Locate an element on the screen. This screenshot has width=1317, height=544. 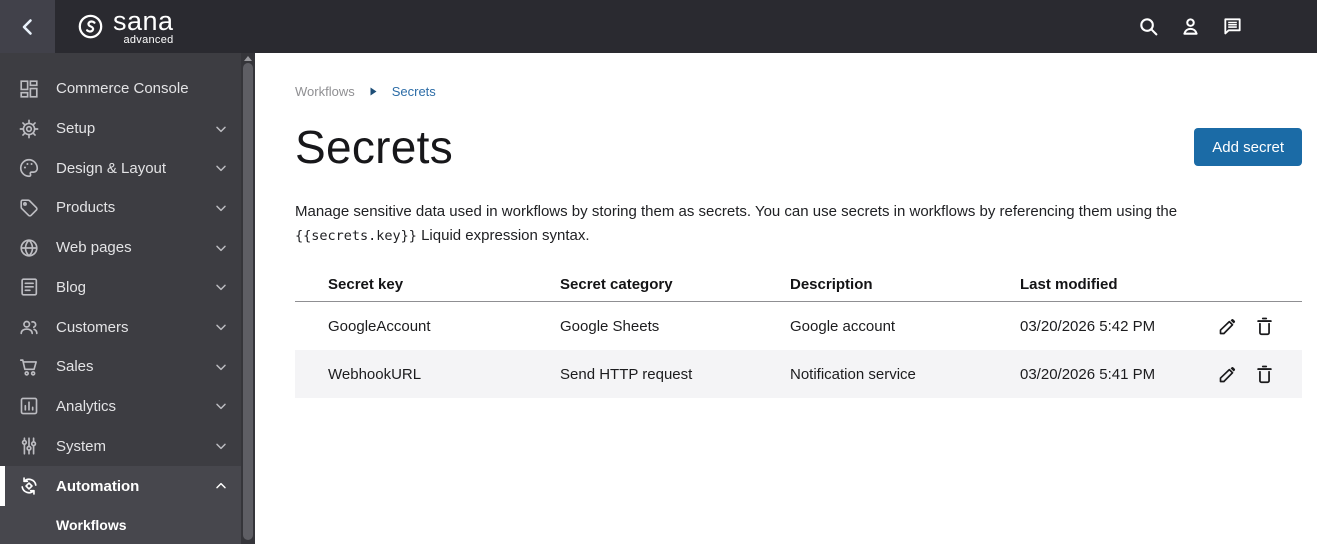
sidebar-subitem-workflows: Workflows is located at coordinates (127, 525).